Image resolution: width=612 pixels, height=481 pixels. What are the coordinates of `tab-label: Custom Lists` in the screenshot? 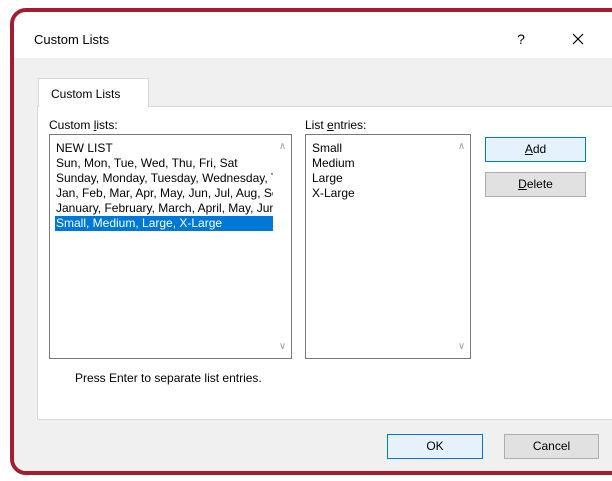 It's located at (86, 94).